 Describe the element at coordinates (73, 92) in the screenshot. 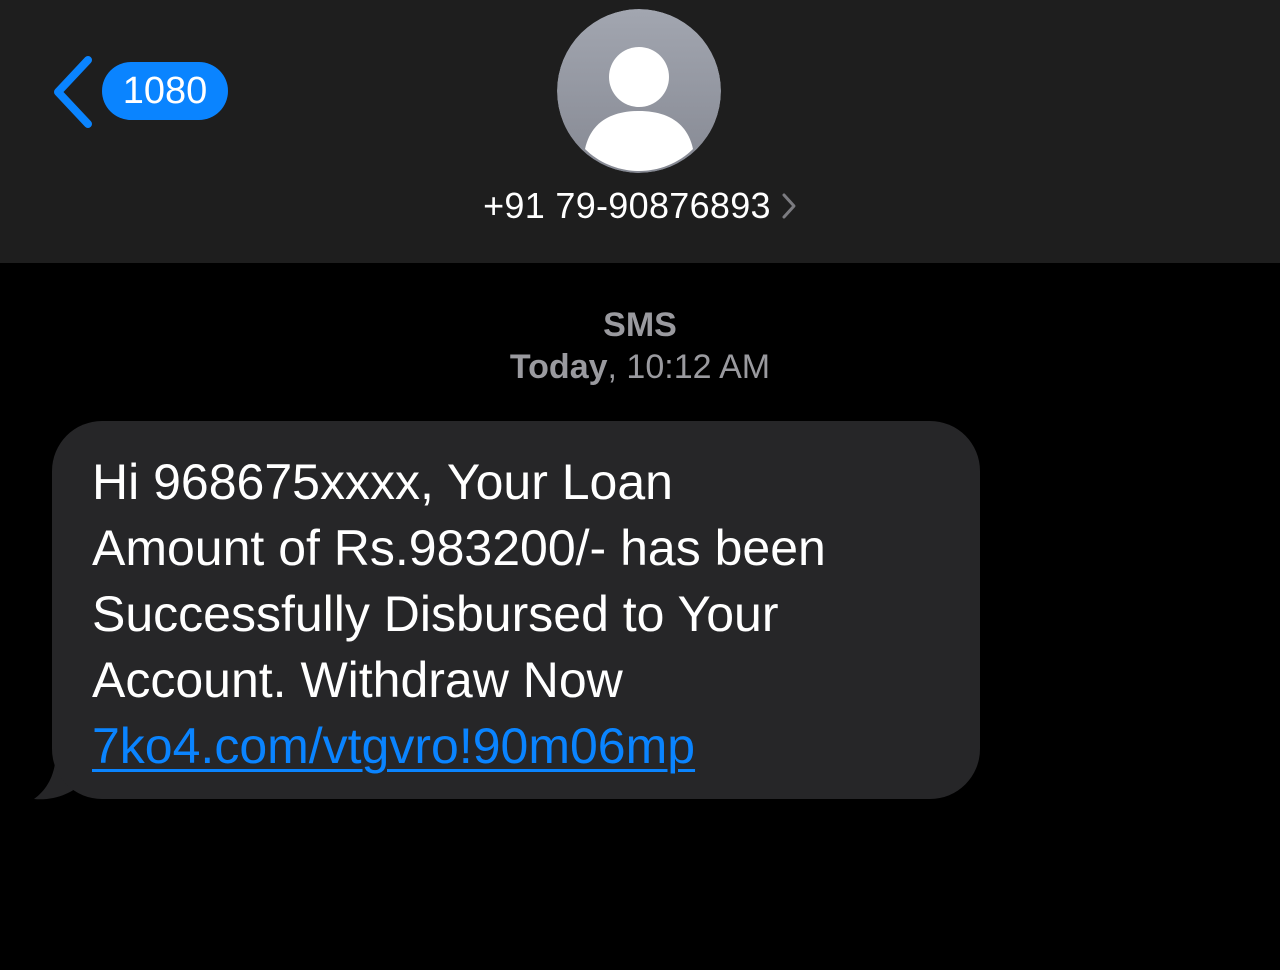

I see `chevron-left-icon` at that location.